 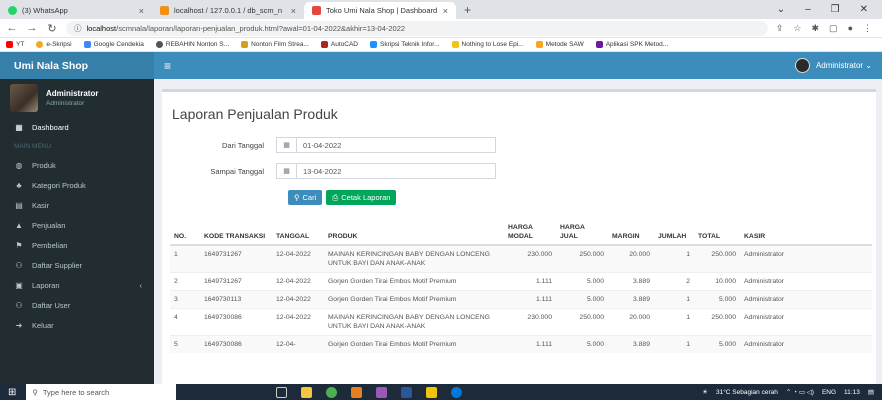 I want to click on word-icon, so click(x=407, y=392).